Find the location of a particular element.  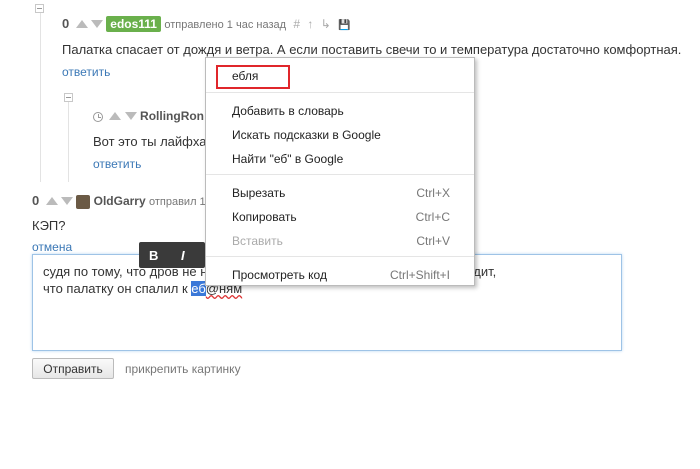

format-toolbar: B I is located at coordinates (172, 255).